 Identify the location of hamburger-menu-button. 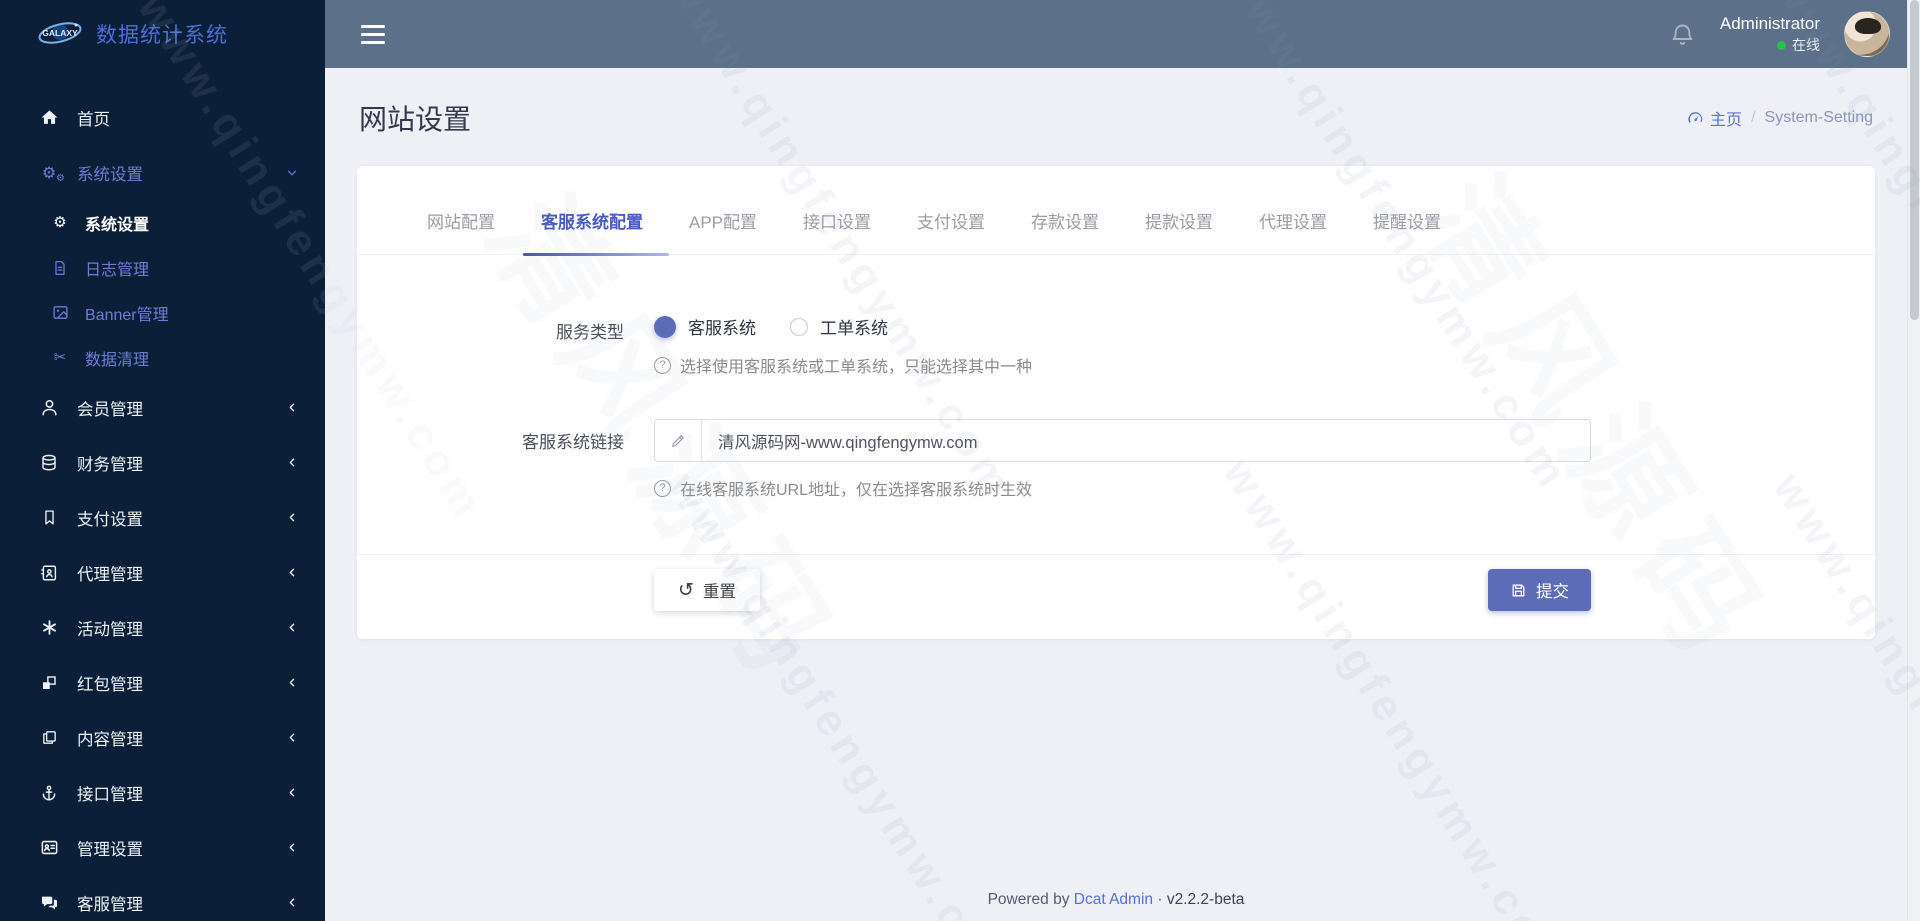
(373, 34).